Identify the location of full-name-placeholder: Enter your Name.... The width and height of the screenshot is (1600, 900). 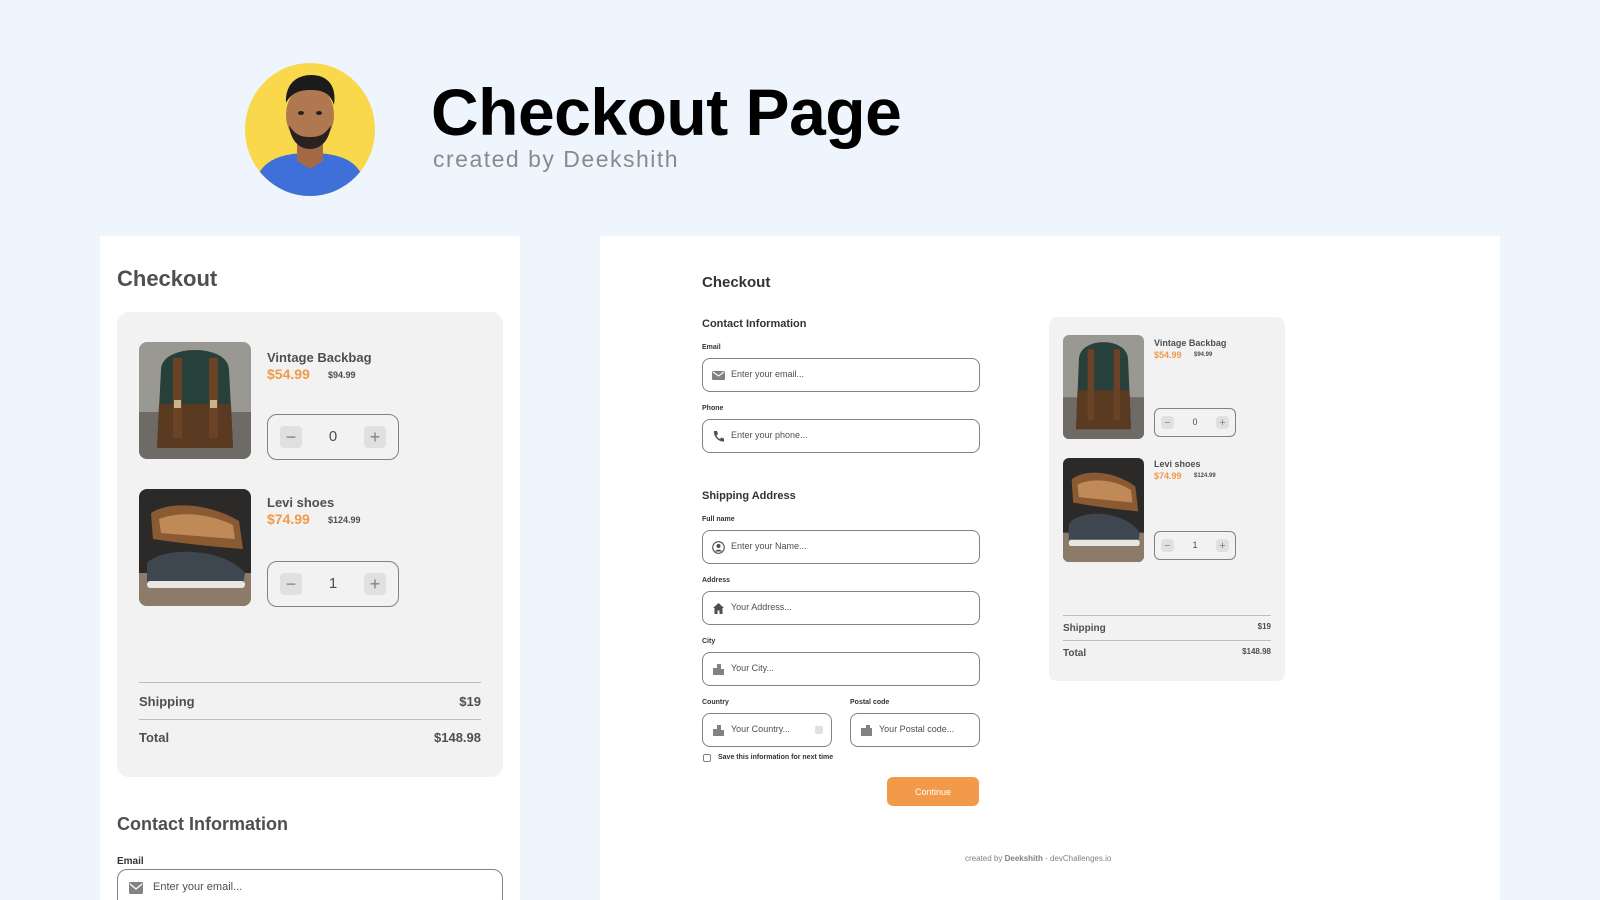
(769, 546).